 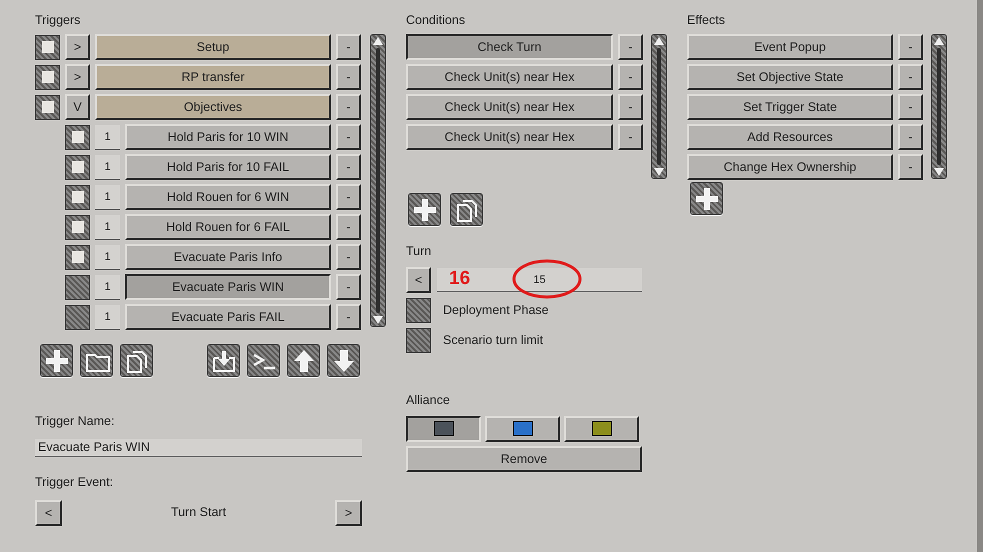 I want to click on folder-item: Setup, so click(x=213, y=47).